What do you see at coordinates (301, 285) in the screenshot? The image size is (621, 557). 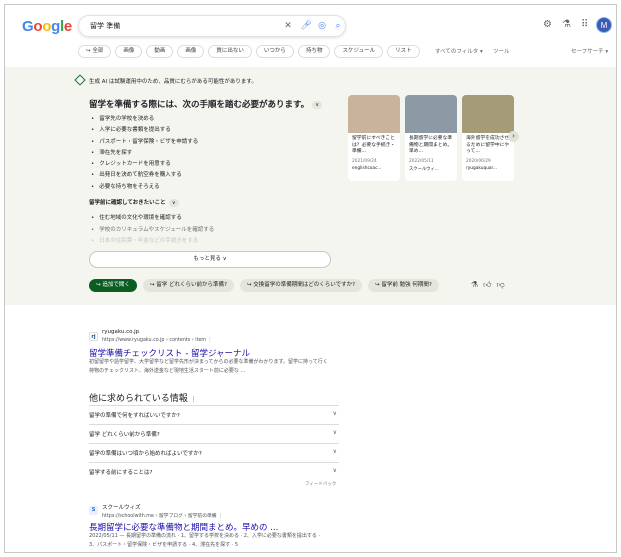 I see `followup-suggestion: ↪ 交換留学の準備期間はどのくらいですか?` at bounding box center [301, 285].